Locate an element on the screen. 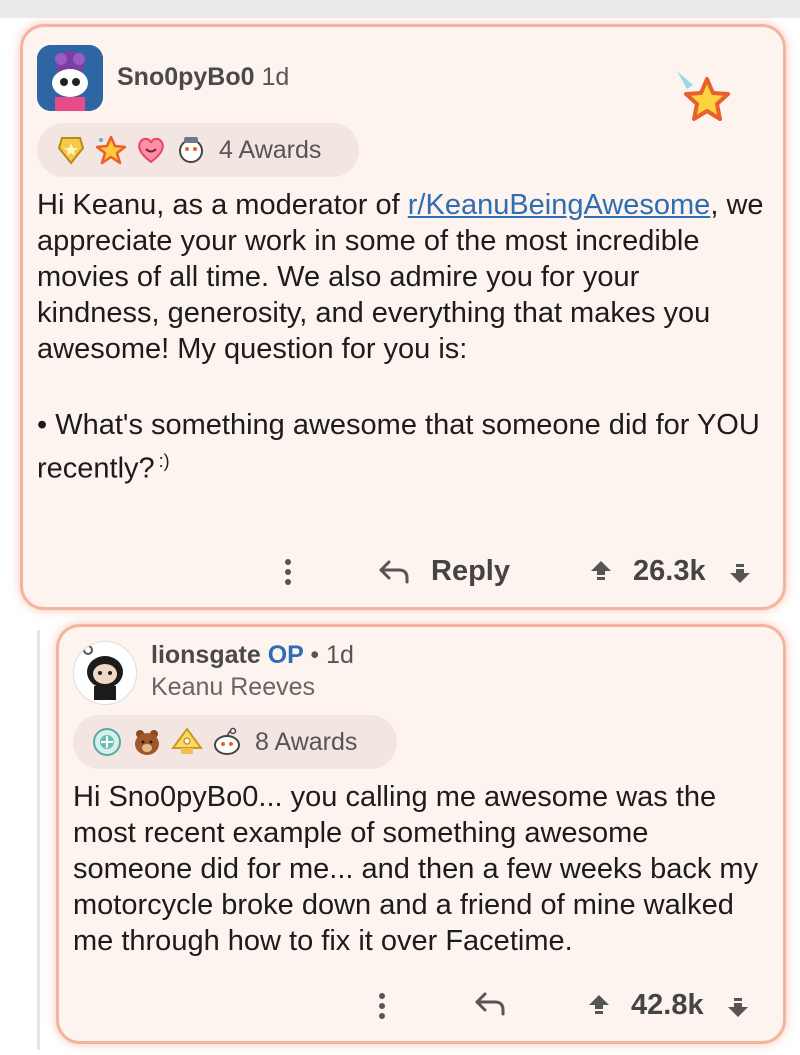 This screenshot has height=1055, width=800. comment-author-line: lionsgate OP • 1d is located at coordinates (252, 655).